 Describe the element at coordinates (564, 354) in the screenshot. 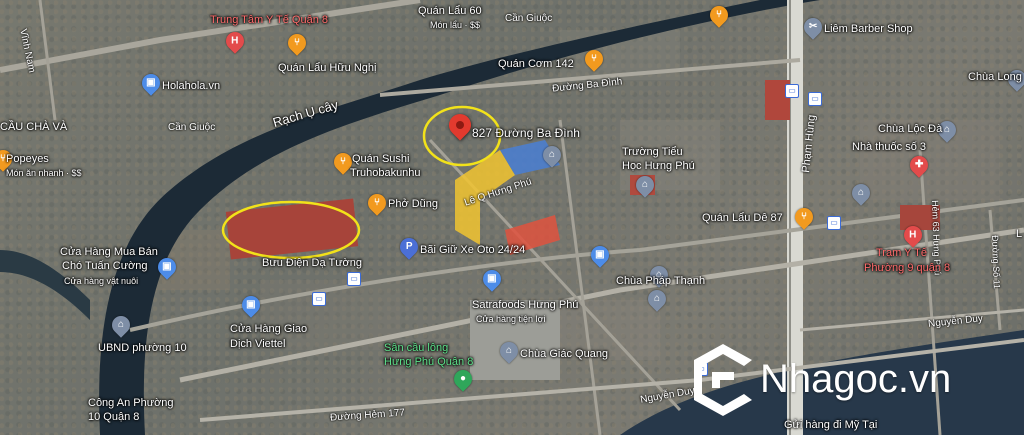

I see `poi-chua-giac-quang: Chùa Giác Quang` at that location.